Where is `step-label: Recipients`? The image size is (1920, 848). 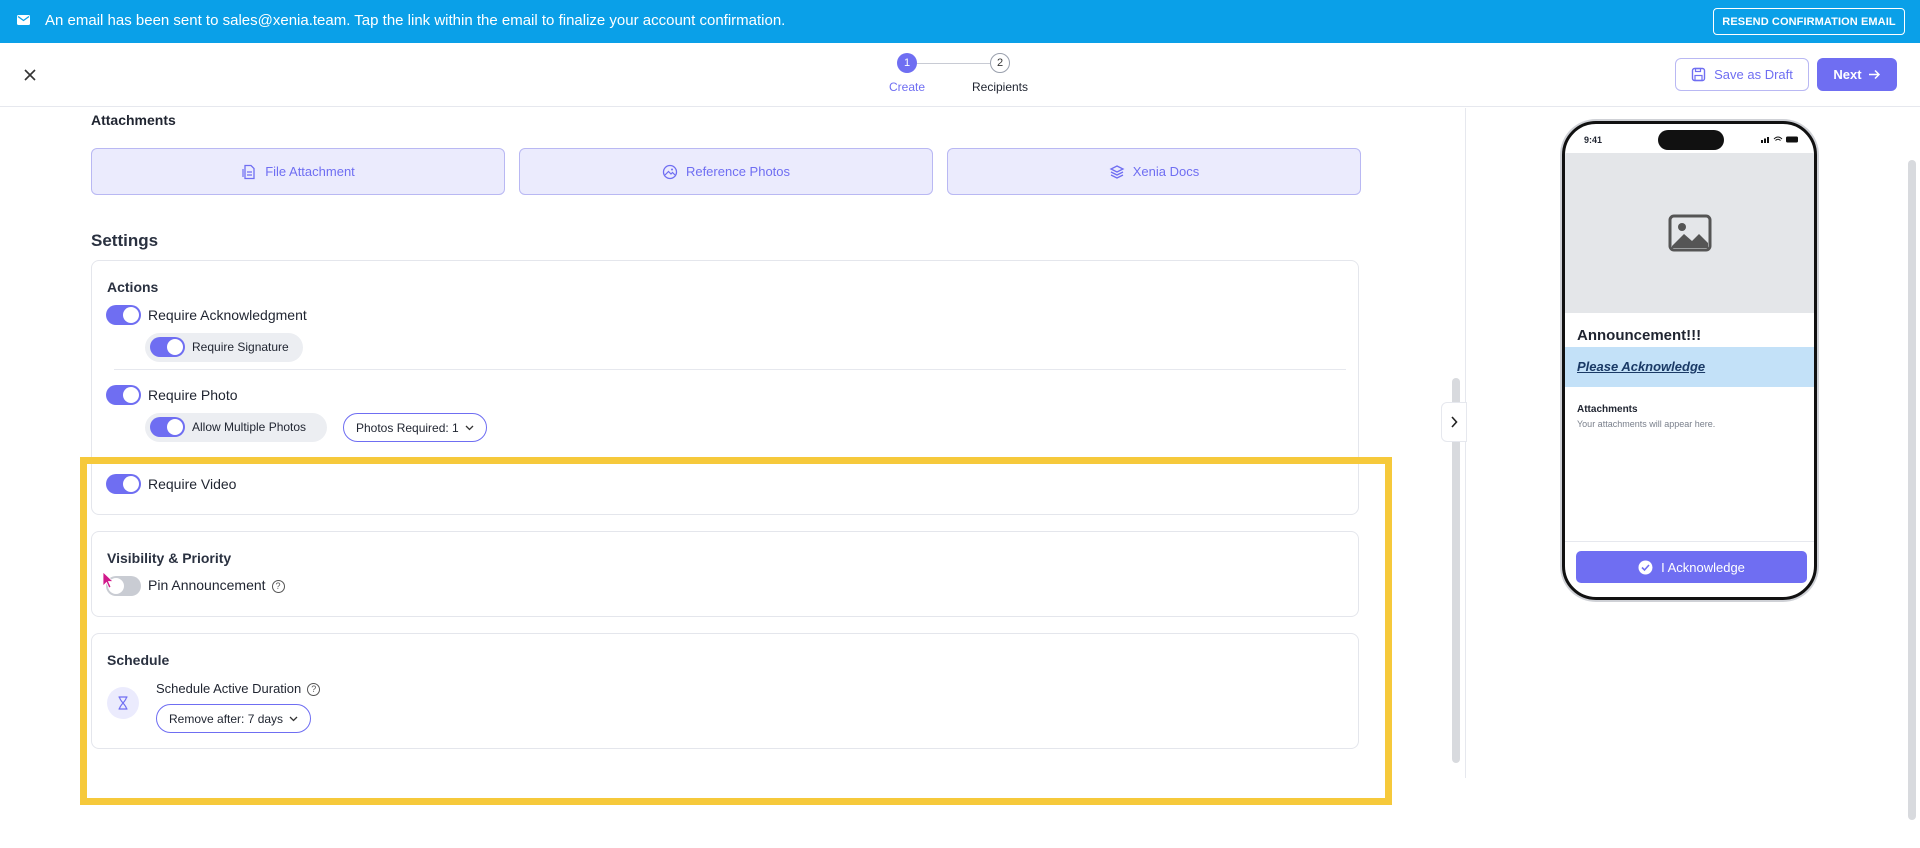
step-label: Recipients is located at coordinates (1000, 87).